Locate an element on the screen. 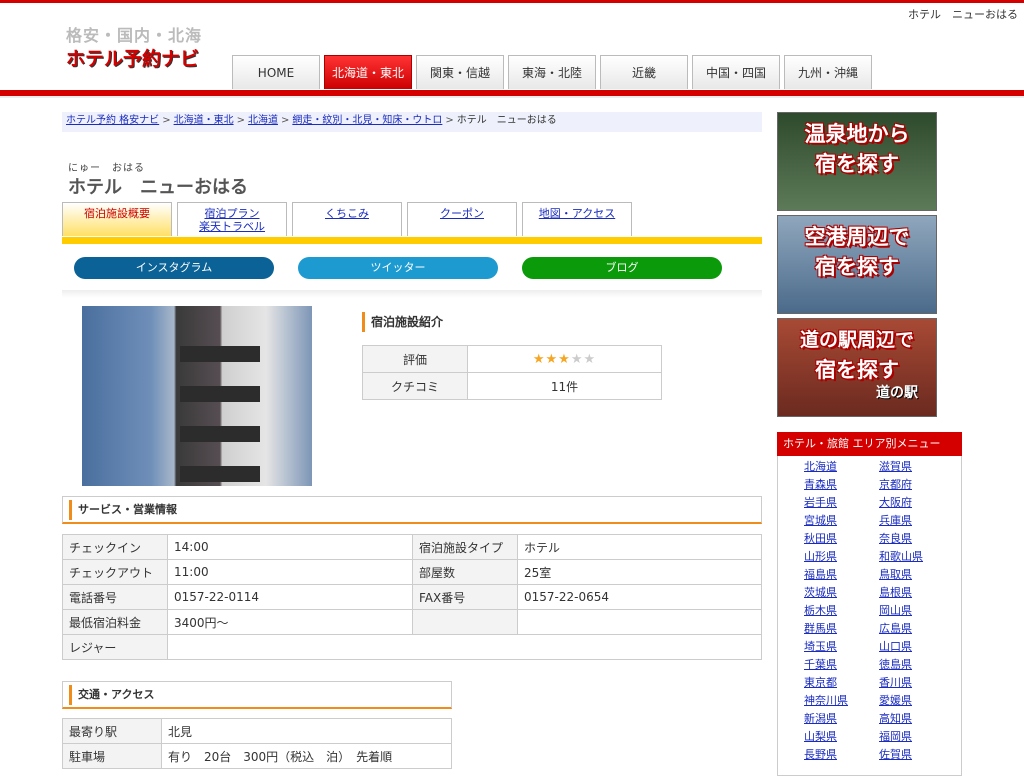 Image resolution: width=1024 pixels, height=776 pixels. service-header: サービス・営業情報 is located at coordinates (412, 510).